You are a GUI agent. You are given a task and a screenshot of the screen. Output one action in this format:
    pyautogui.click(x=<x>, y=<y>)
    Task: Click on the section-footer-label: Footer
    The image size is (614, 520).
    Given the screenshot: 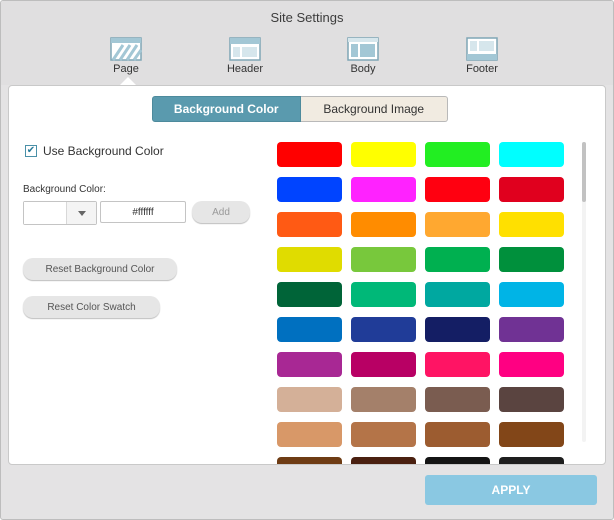 What is the action you would take?
    pyautogui.click(x=482, y=69)
    